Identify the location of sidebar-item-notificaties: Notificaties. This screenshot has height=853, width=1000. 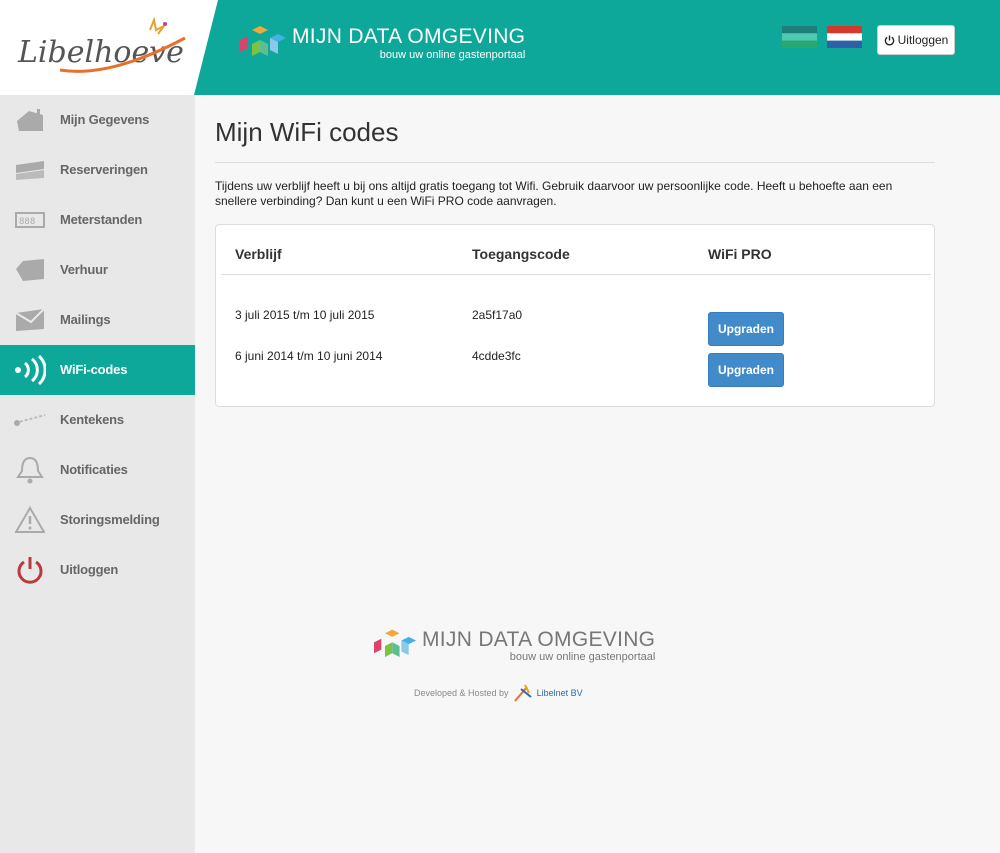
(97, 470).